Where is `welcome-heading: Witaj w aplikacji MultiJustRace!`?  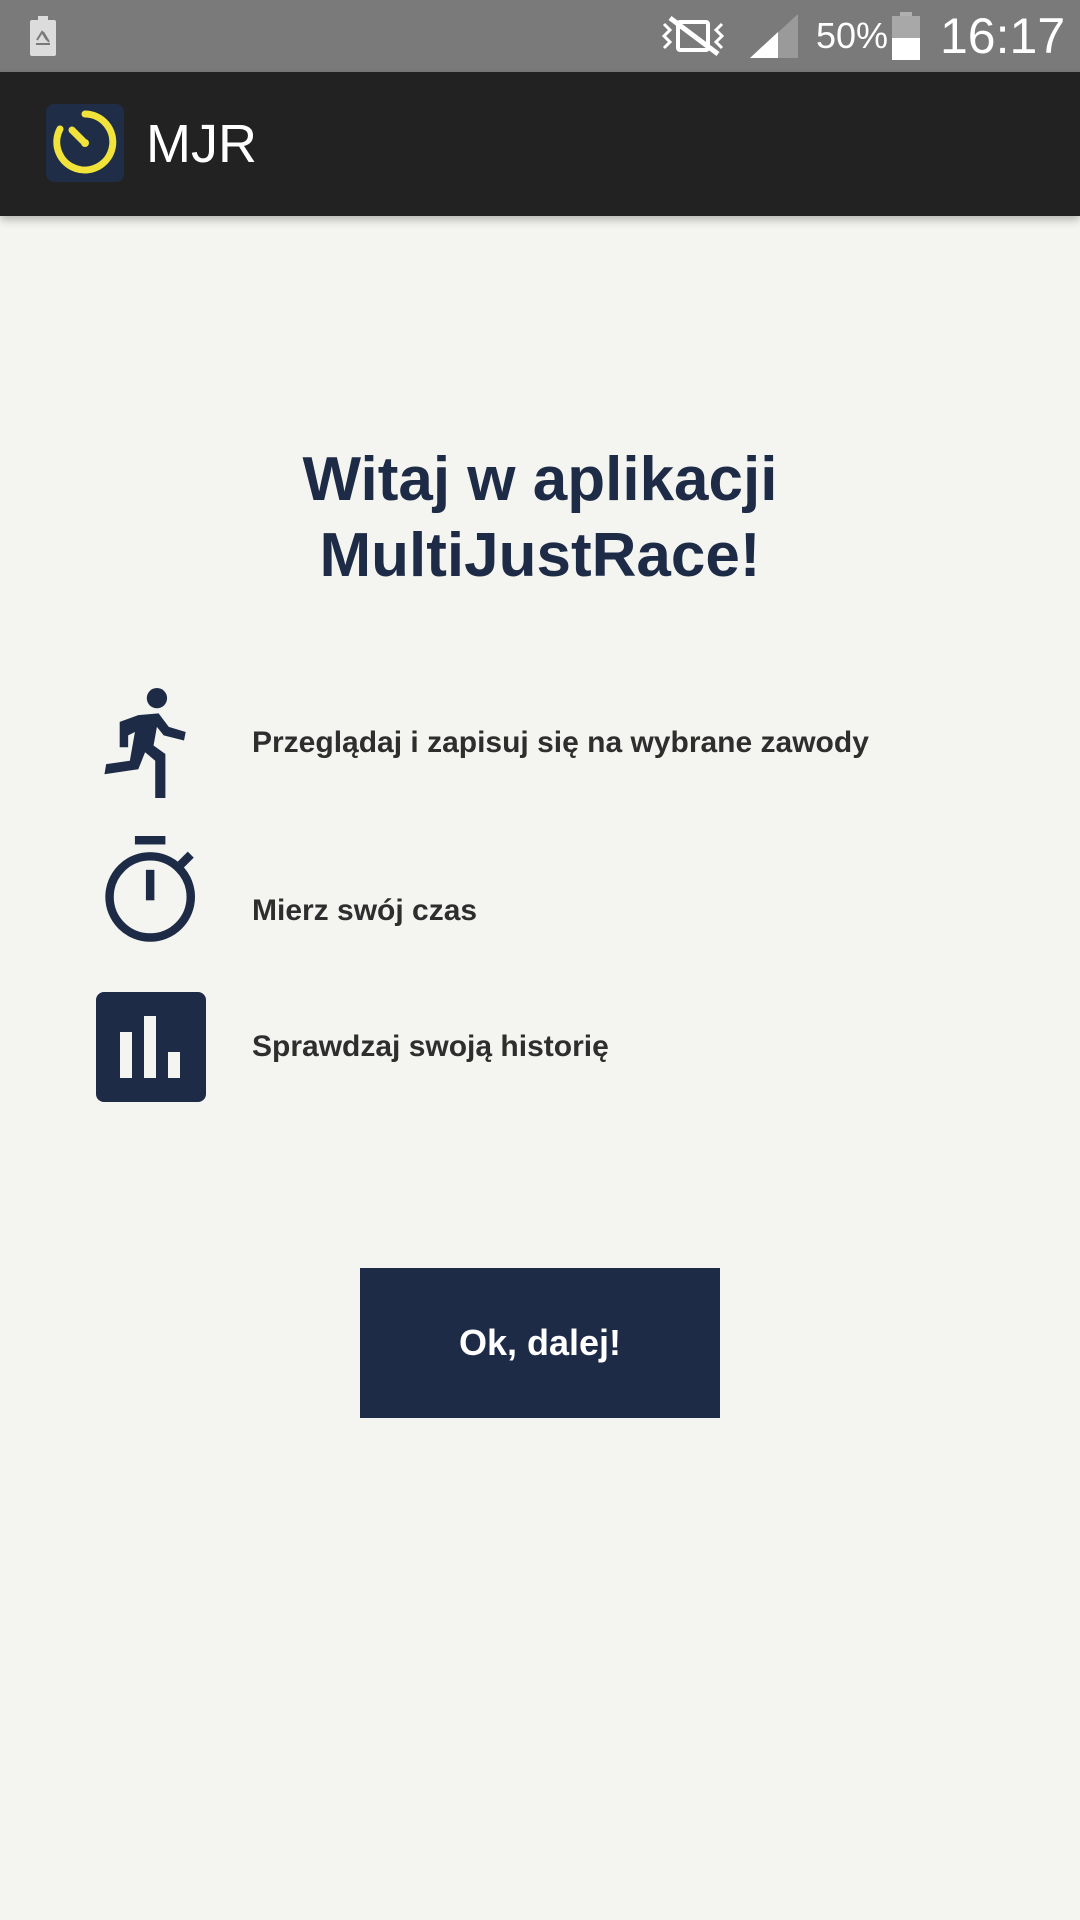
welcome-heading: Witaj w aplikacji MultiJustRace! is located at coordinates (540, 518).